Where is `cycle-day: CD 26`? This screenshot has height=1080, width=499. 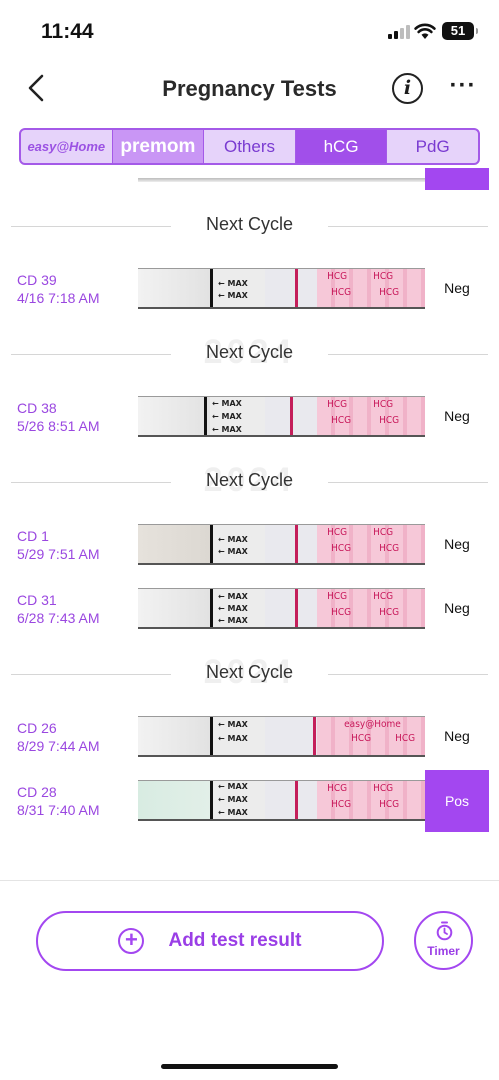 cycle-day: CD 26 is located at coordinates (37, 728).